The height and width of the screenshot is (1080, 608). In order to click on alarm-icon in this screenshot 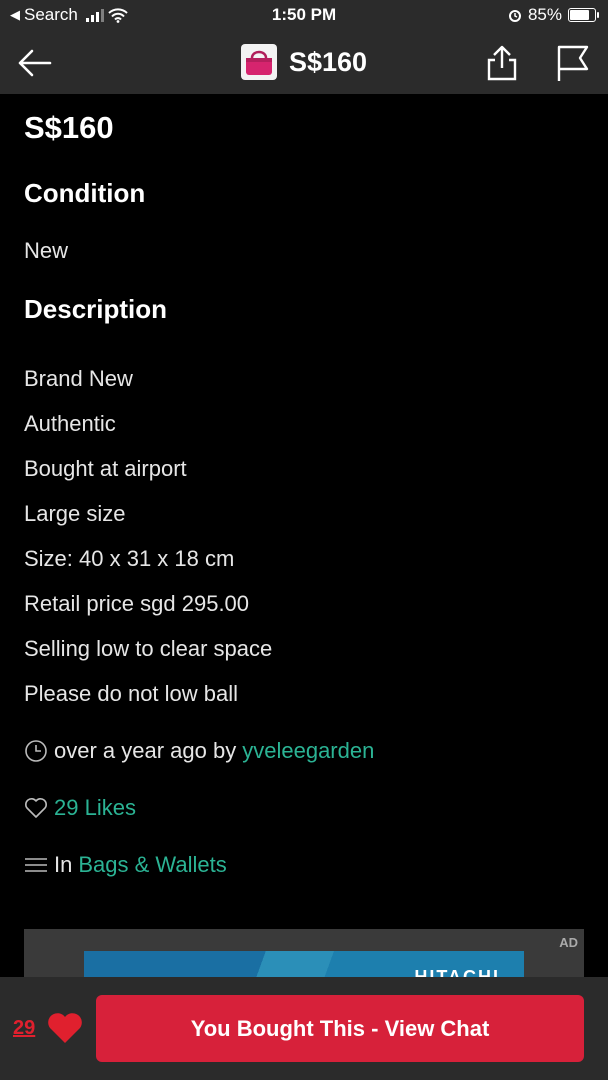, I will do `click(514, 16)`.